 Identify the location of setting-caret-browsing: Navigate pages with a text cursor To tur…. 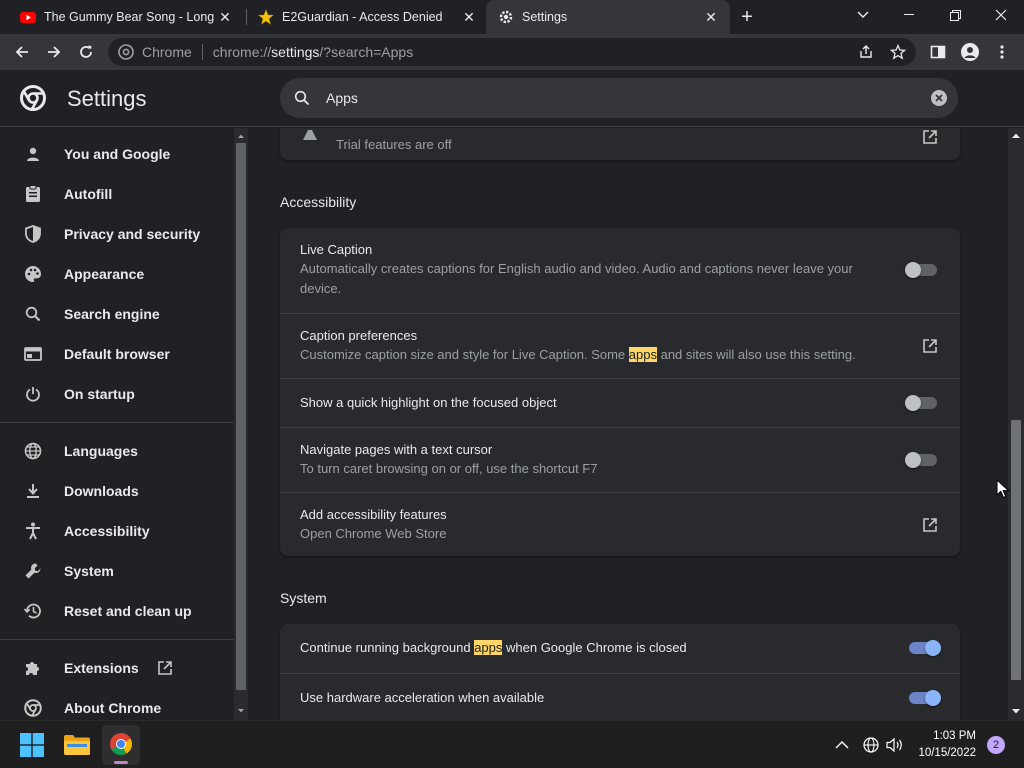
(620, 459).